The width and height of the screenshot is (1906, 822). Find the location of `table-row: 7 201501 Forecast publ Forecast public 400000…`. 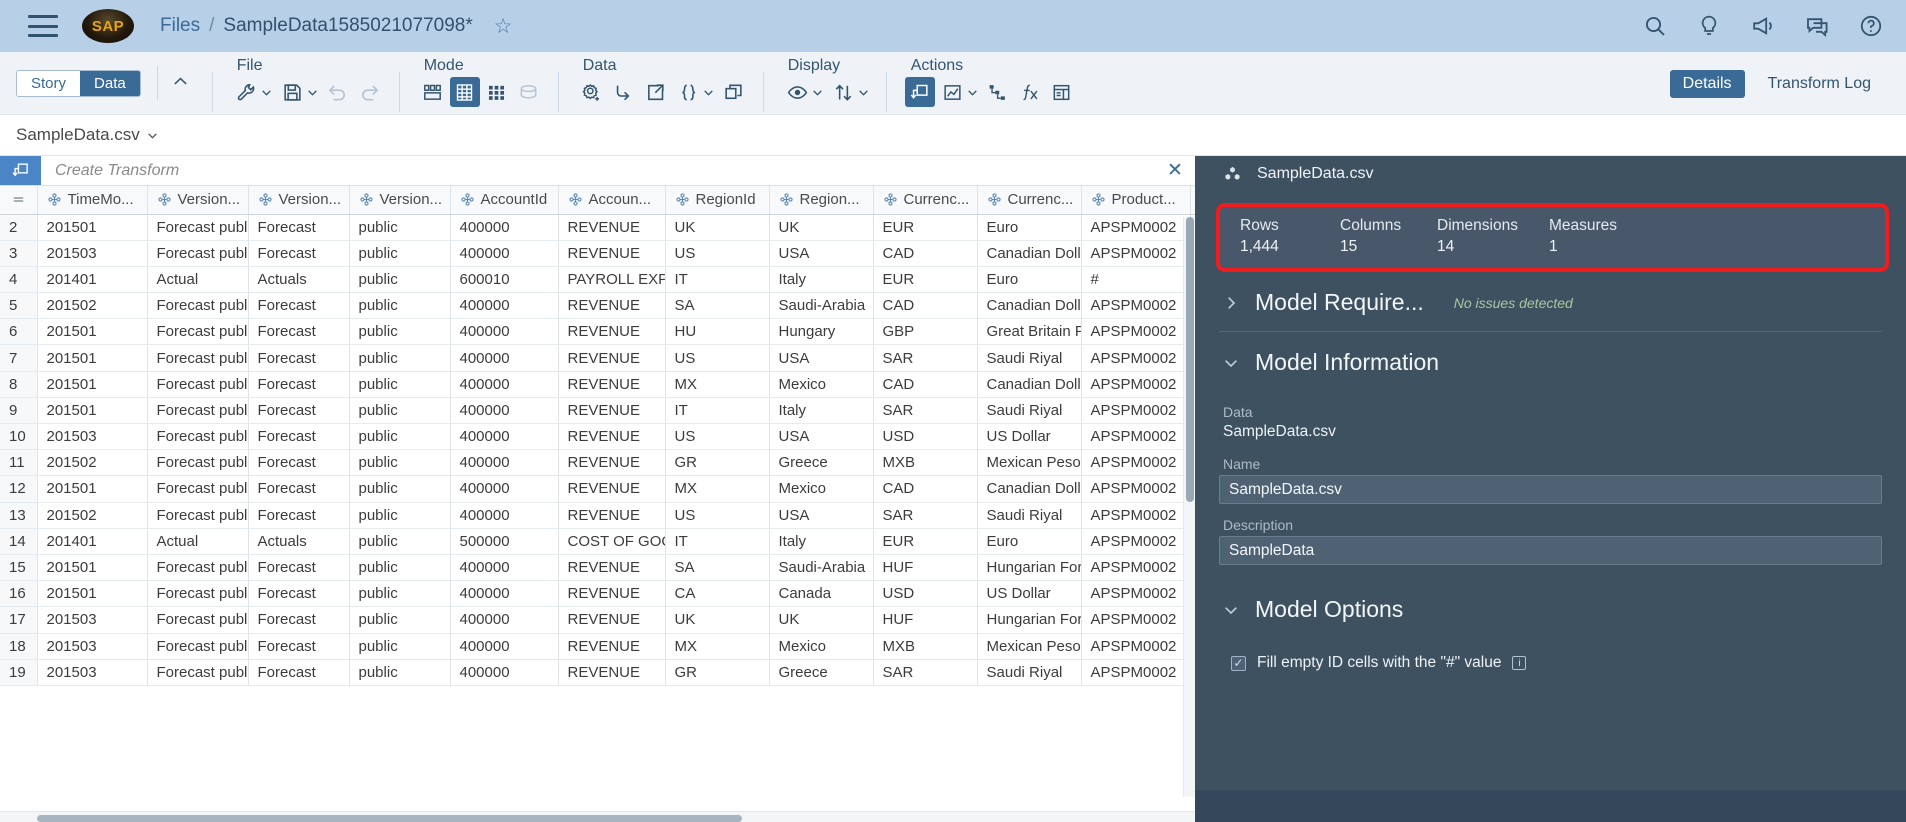

table-row: 7 201501 Forecast publ Forecast public 400000… is located at coordinates (597, 358).